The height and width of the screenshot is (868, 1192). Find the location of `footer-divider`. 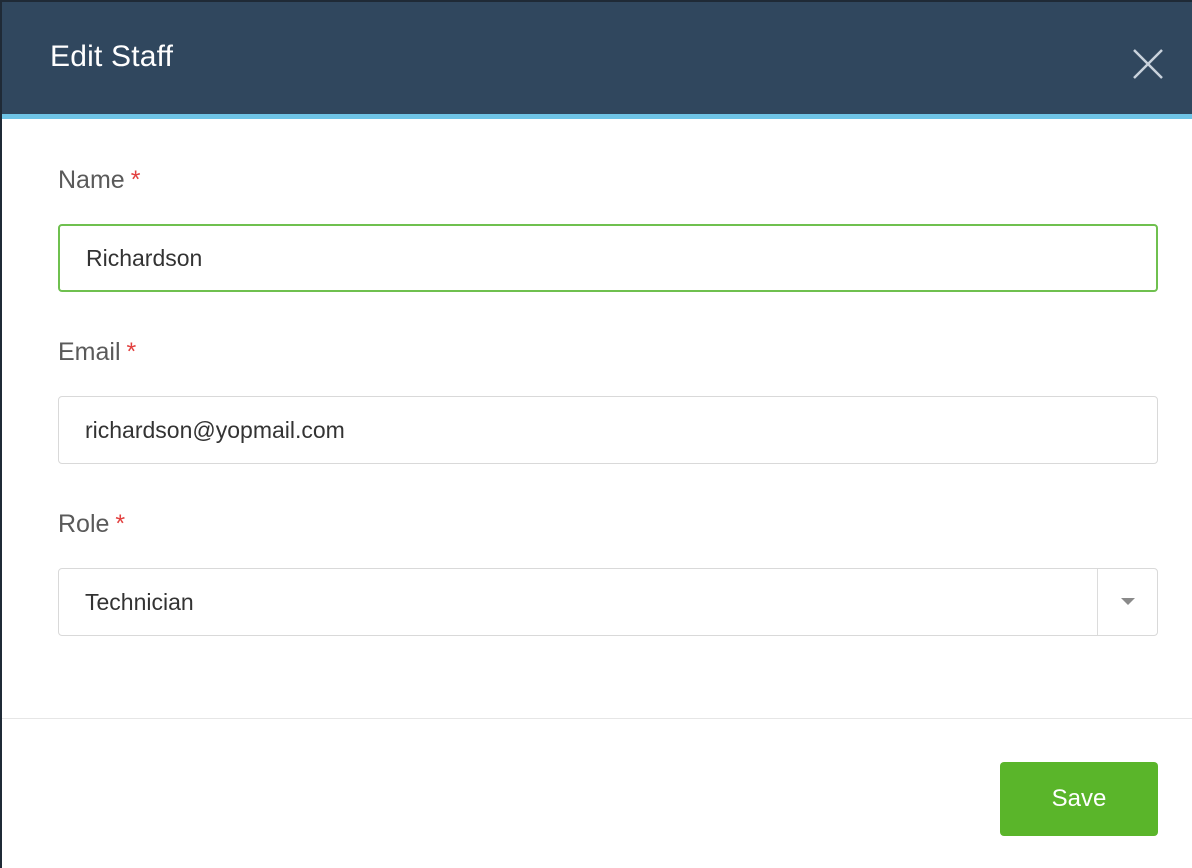

footer-divider is located at coordinates (597, 718).